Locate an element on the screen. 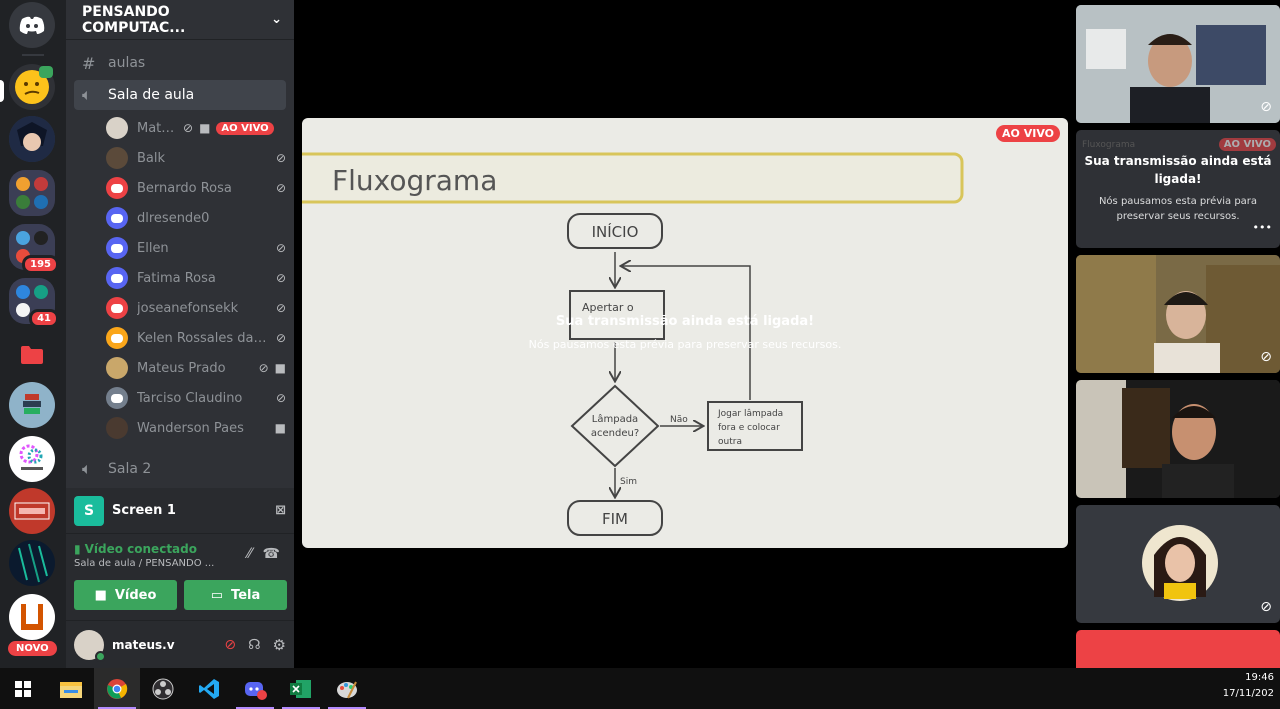  server-anime-avatar is located at coordinates (32, 139).